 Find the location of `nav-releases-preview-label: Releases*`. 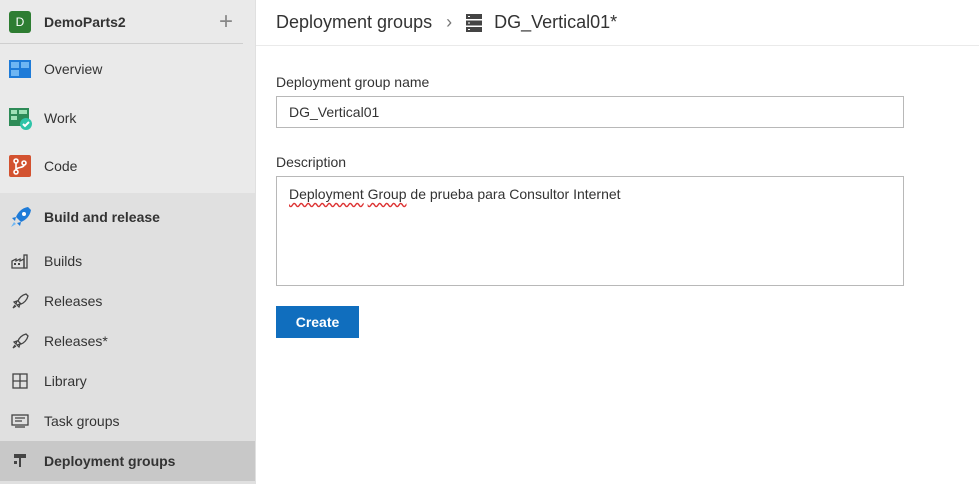

nav-releases-preview-label: Releases* is located at coordinates (76, 341).